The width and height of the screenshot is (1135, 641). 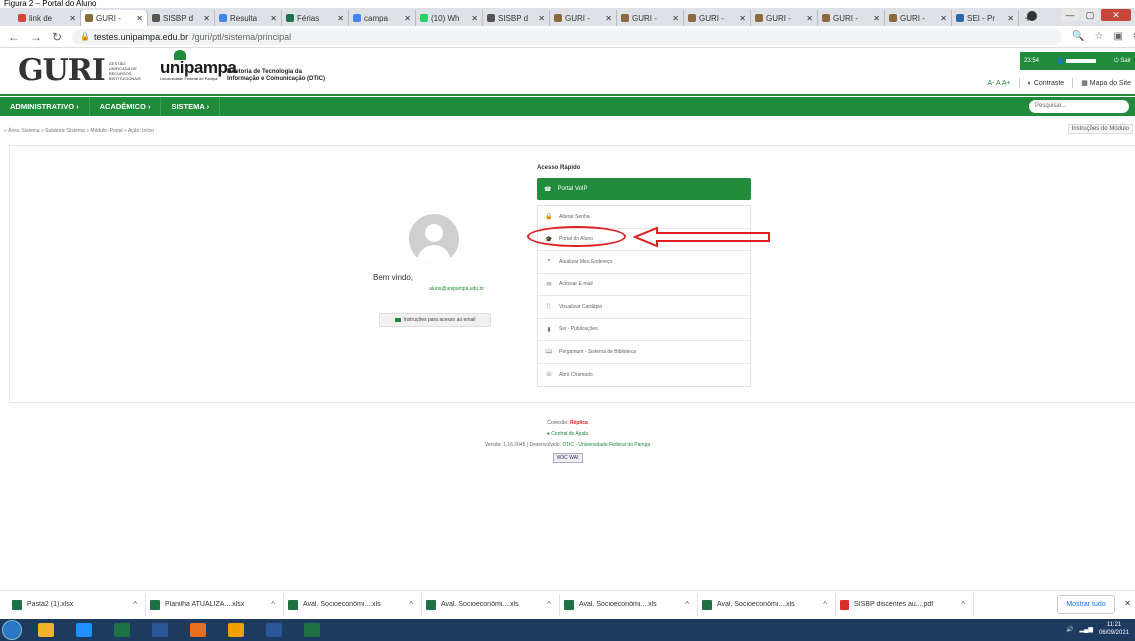 What do you see at coordinates (990, 83) in the screenshot?
I see `font-decrease-button: A-` at bounding box center [990, 83].